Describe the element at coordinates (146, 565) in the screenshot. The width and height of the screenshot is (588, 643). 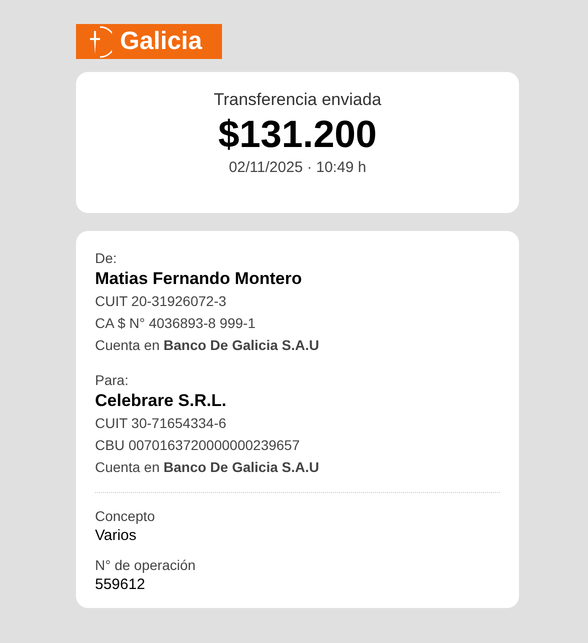
I see `detail-label: N° de operación` at that location.